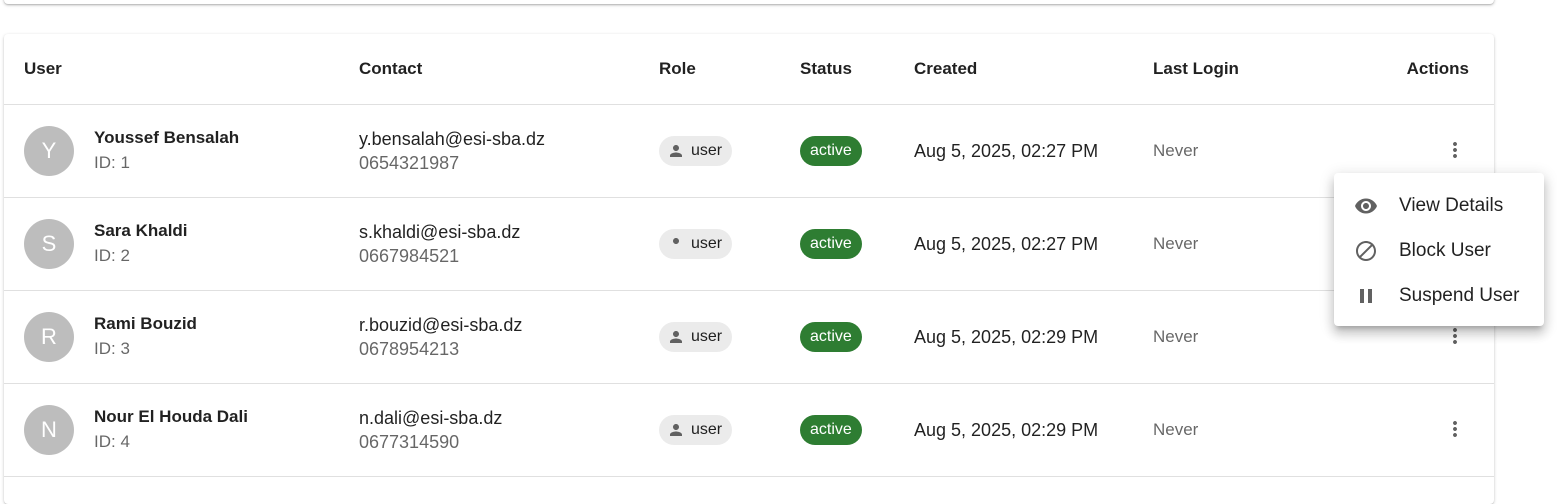 Image resolution: width=1557 pixels, height=504 pixels. What do you see at coordinates (141, 230) in the screenshot?
I see `user-name: Sara Khaldi` at bounding box center [141, 230].